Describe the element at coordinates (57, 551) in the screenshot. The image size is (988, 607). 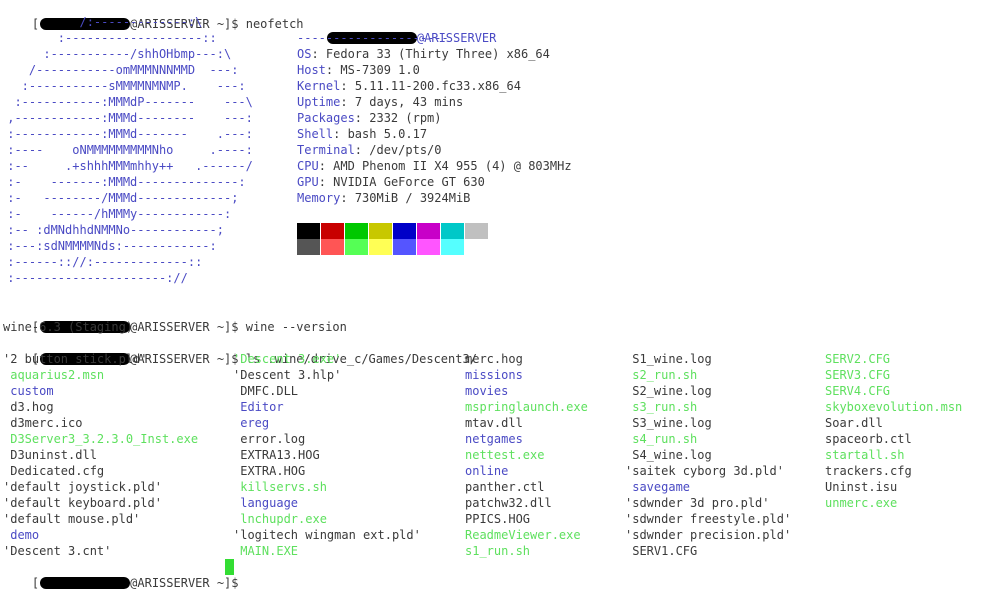
I see `ls-entry: 'Descent 3.cnt'` at that location.